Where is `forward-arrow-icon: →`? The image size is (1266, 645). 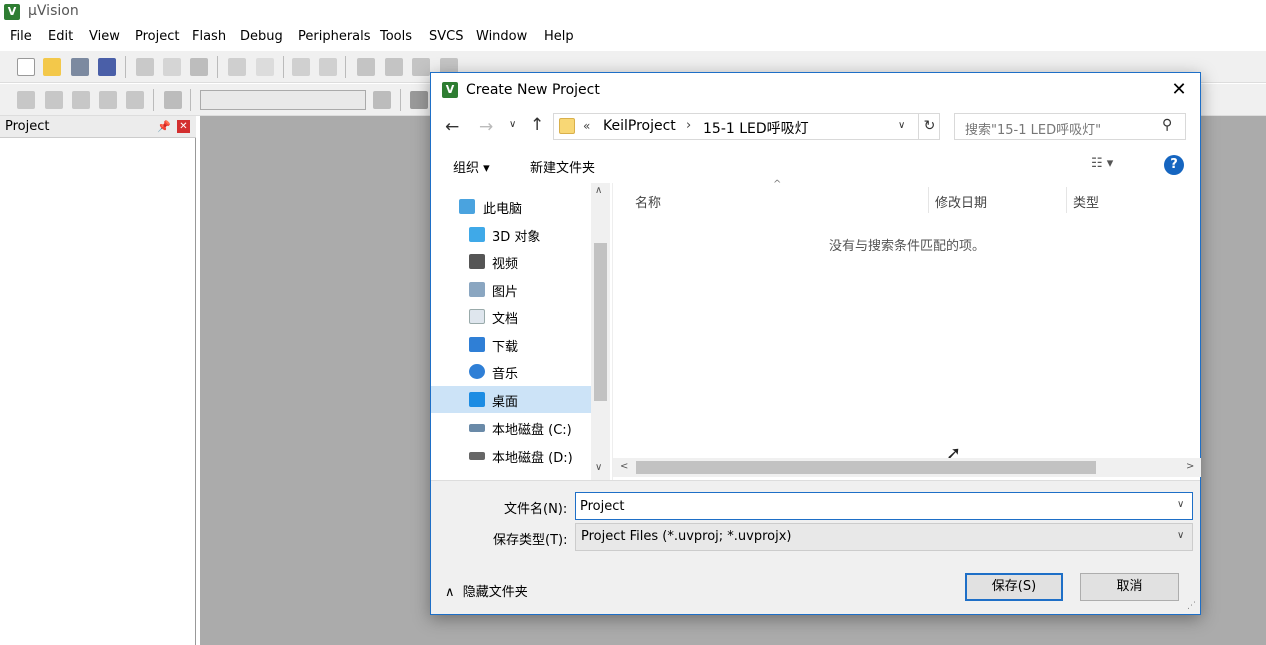 forward-arrow-icon: → is located at coordinates (486, 127).